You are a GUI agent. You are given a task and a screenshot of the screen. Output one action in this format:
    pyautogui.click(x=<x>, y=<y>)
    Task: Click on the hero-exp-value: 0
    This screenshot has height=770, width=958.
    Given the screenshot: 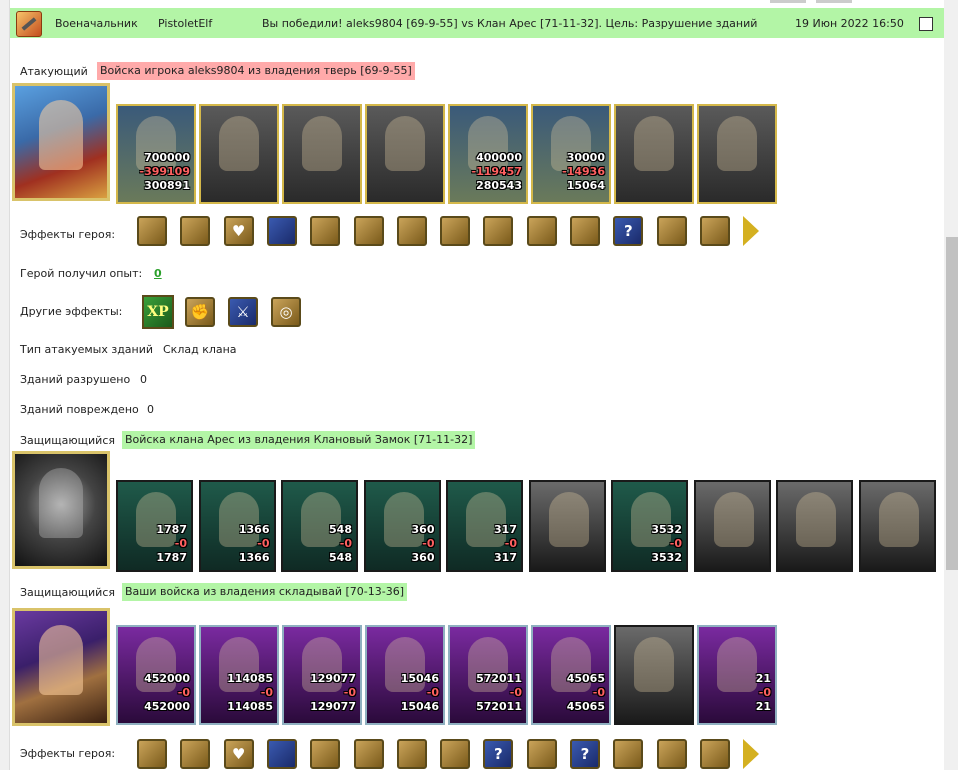 What is the action you would take?
    pyautogui.click(x=158, y=273)
    